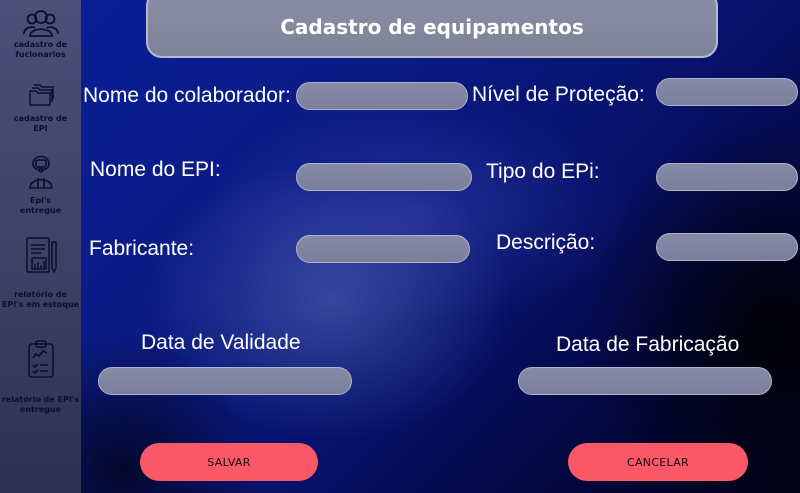 Image resolution: width=800 pixels, height=493 pixels. I want to click on sidebar-item-label: Epi's entregue, so click(40, 205).